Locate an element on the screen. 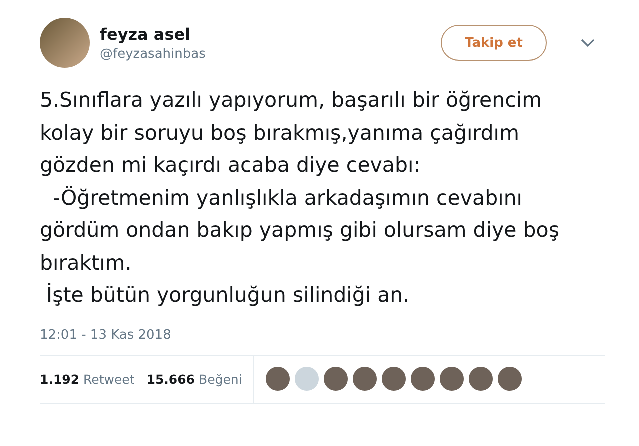  chevron-down-icon is located at coordinates (588, 43).